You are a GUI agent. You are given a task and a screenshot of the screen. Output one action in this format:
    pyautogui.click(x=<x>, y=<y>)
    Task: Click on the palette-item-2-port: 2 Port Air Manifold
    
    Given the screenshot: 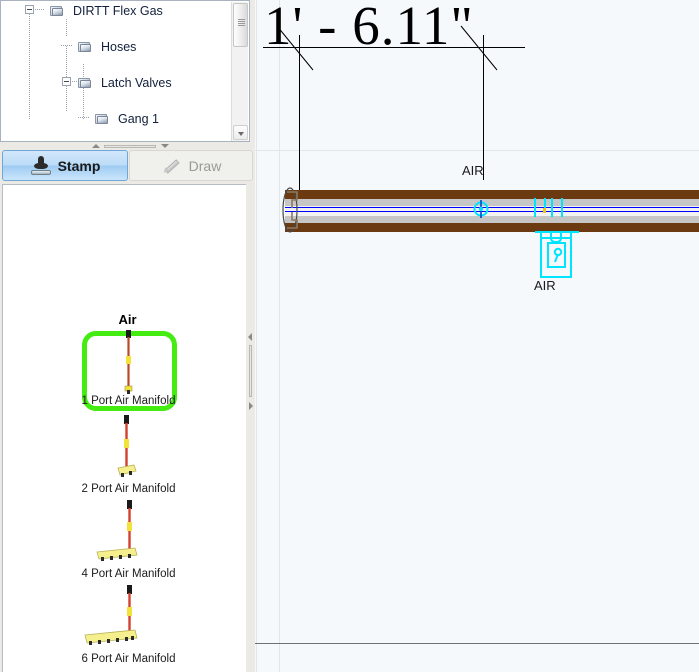 What is the action you would take?
    pyautogui.click(x=127, y=454)
    